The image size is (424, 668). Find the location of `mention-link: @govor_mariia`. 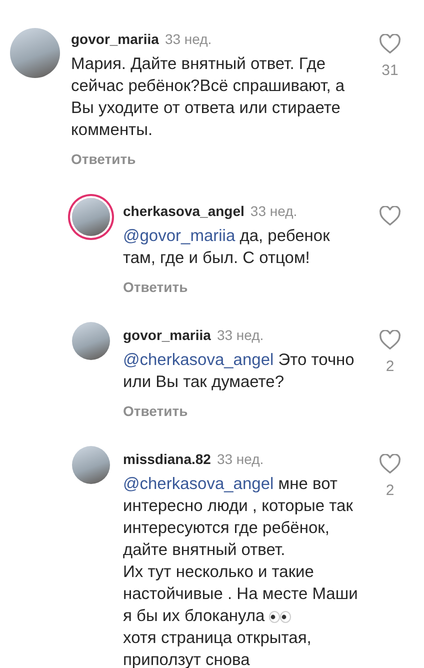

mention-link: @govor_mariia is located at coordinates (179, 236).